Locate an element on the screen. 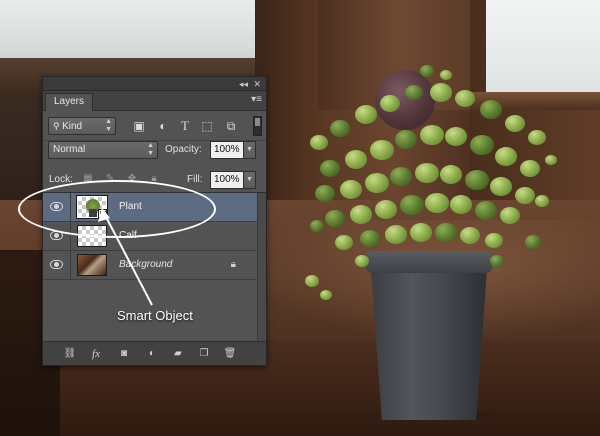 The image size is (600, 436). callout-arrow is located at coordinates (125, 257).